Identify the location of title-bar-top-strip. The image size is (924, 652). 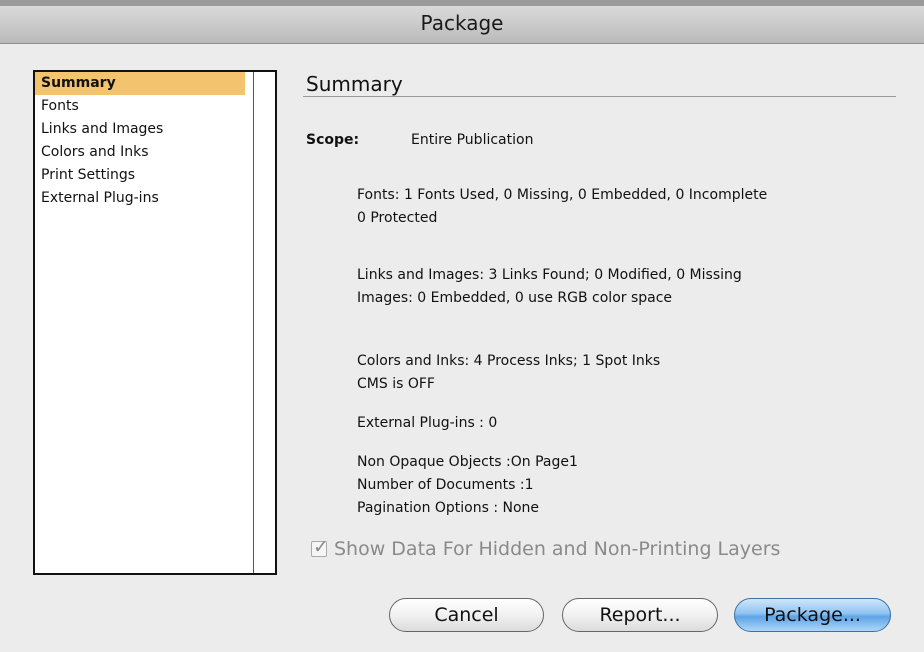
(462, 3).